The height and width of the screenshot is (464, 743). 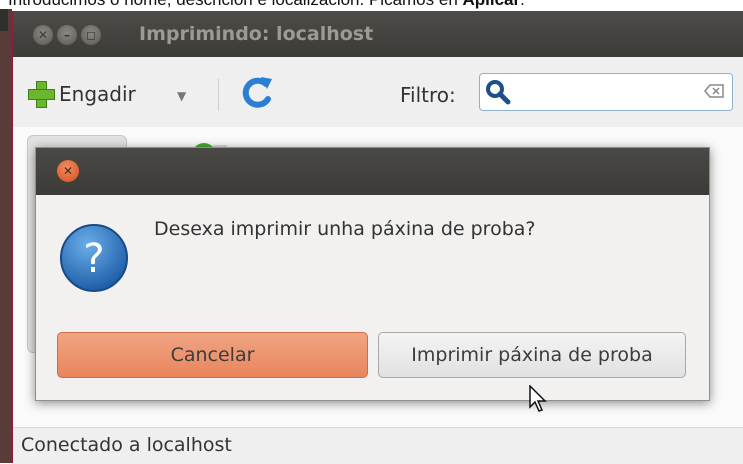 I want to click on window-close-button: ✕, so click(x=43, y=35).